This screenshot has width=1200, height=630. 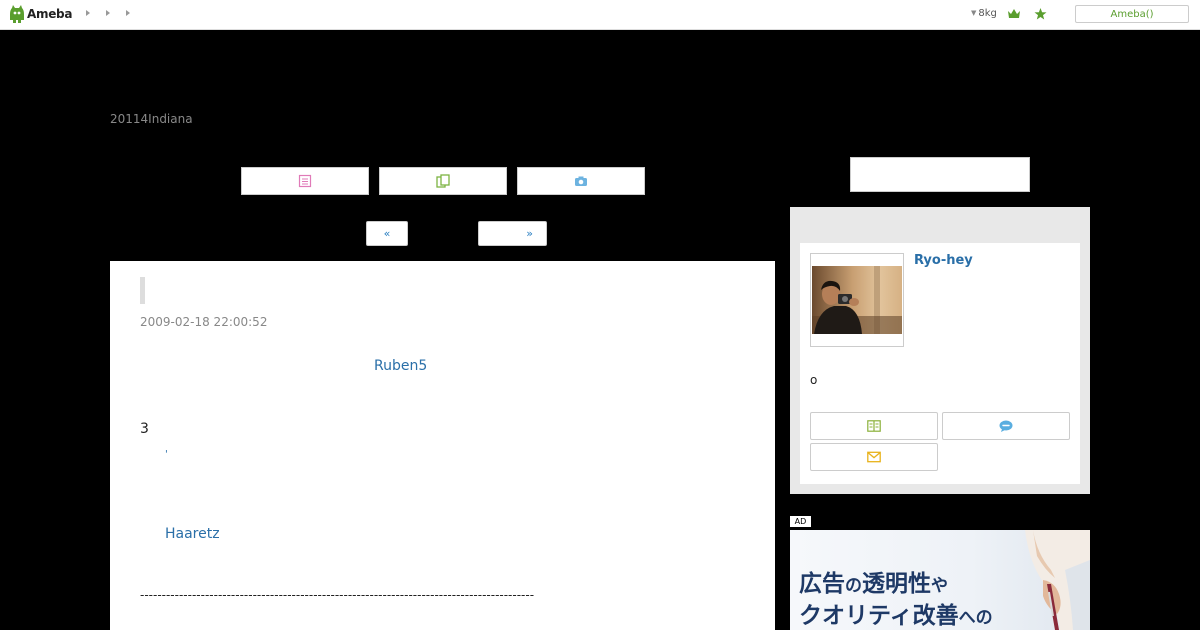 What do you see at coordinates (400, 366) in the screenshot?
I see `article-link-ruben: Ruben5` at bounding box center [400, 366].